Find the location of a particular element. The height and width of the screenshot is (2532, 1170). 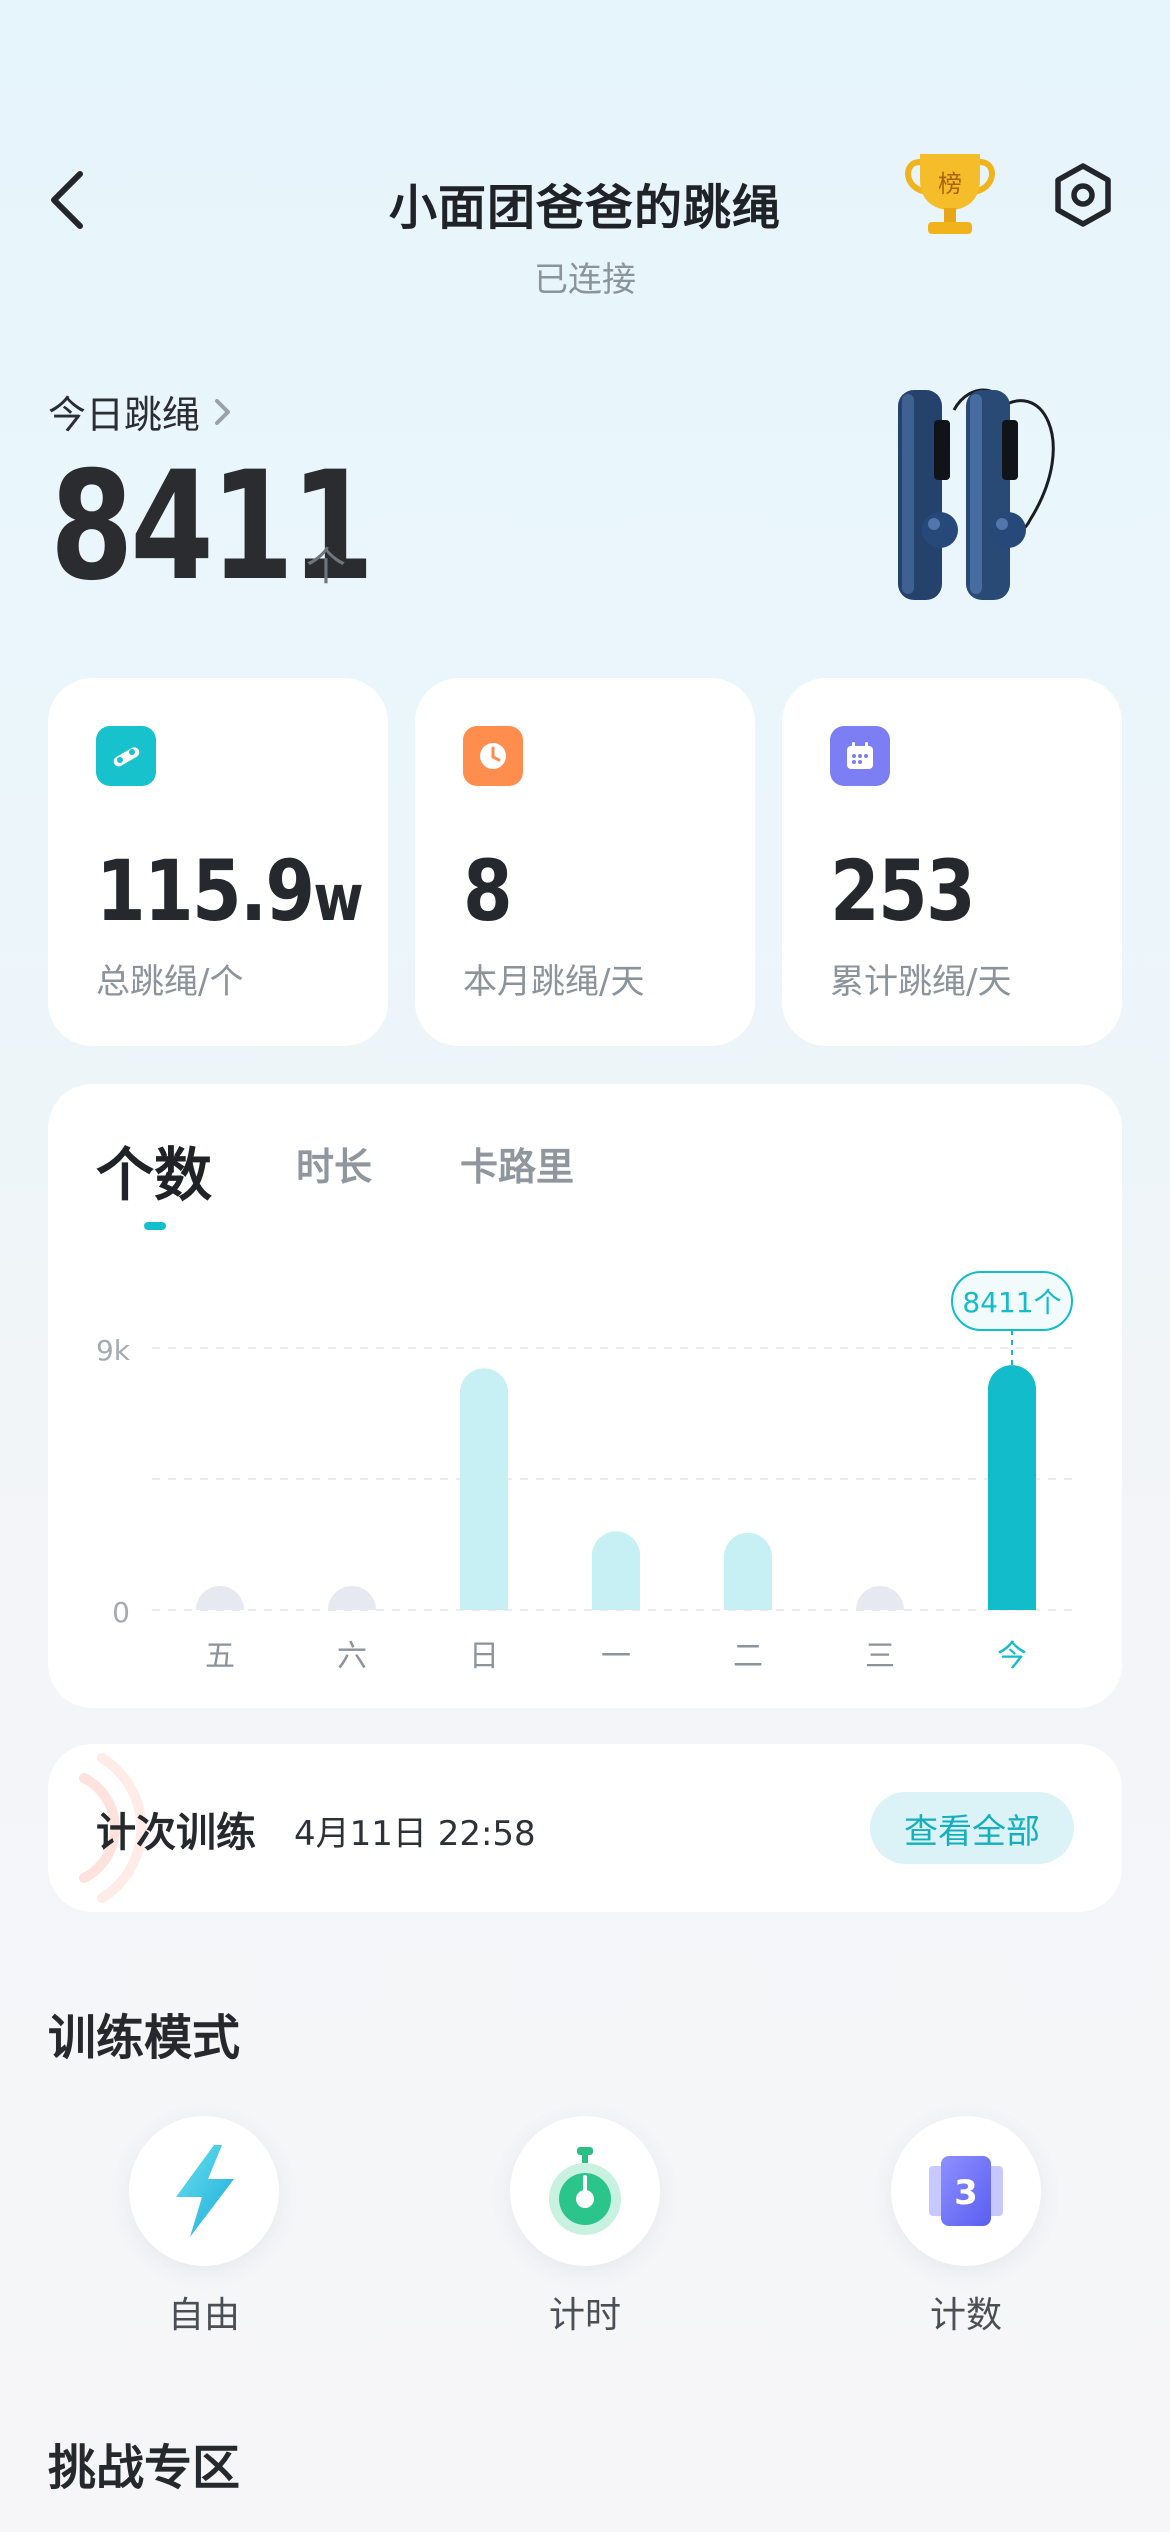

stat-value: 8 is located at coordinates (488, 891).